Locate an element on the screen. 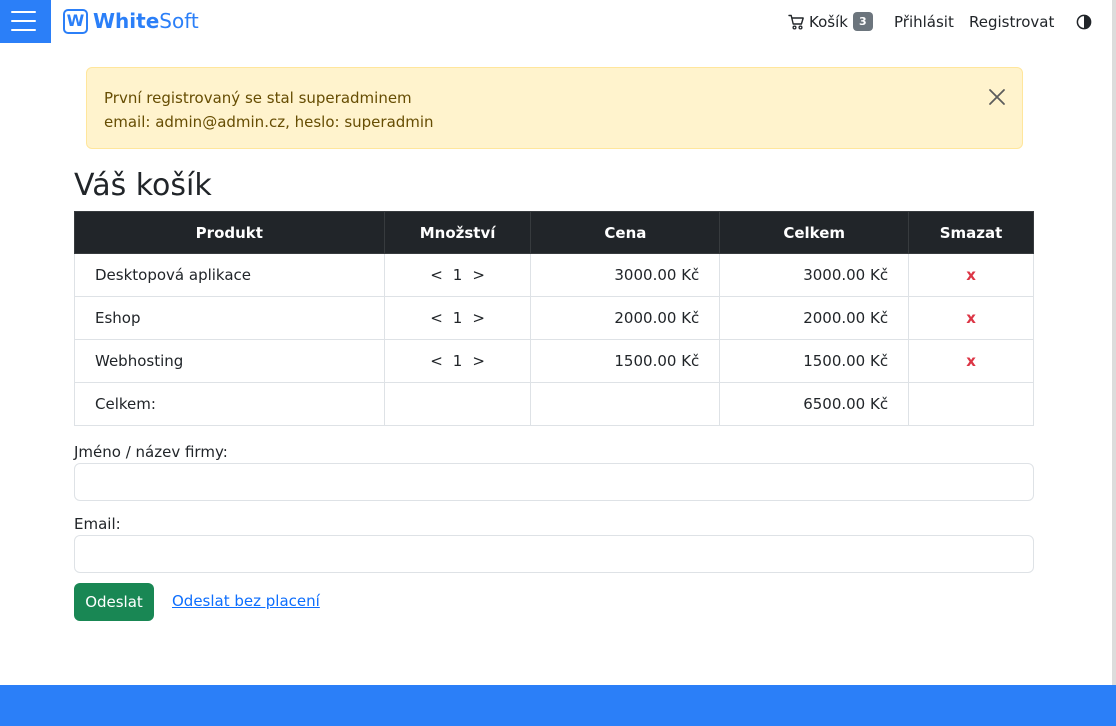 The width and height of the screenshot is (1116, 726). header-total: Celkem is located at coordinates (814, 232).